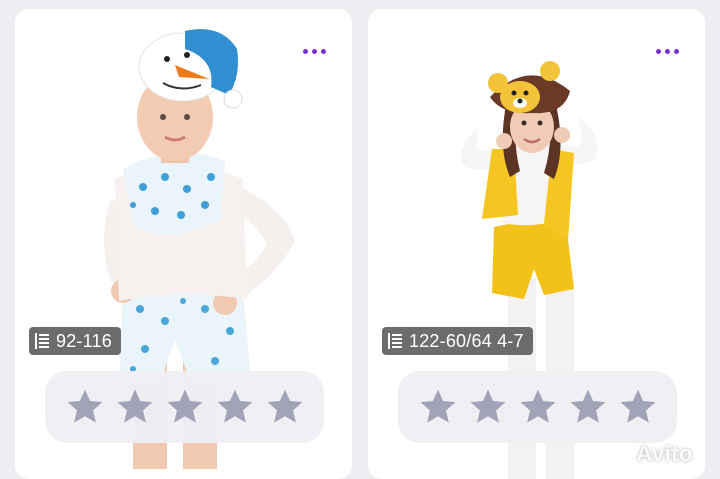 Image resolution: width=720 pixels, height=479 pixels. I want to click on size-label: 122-60/64 4-7, so click(466, 340).